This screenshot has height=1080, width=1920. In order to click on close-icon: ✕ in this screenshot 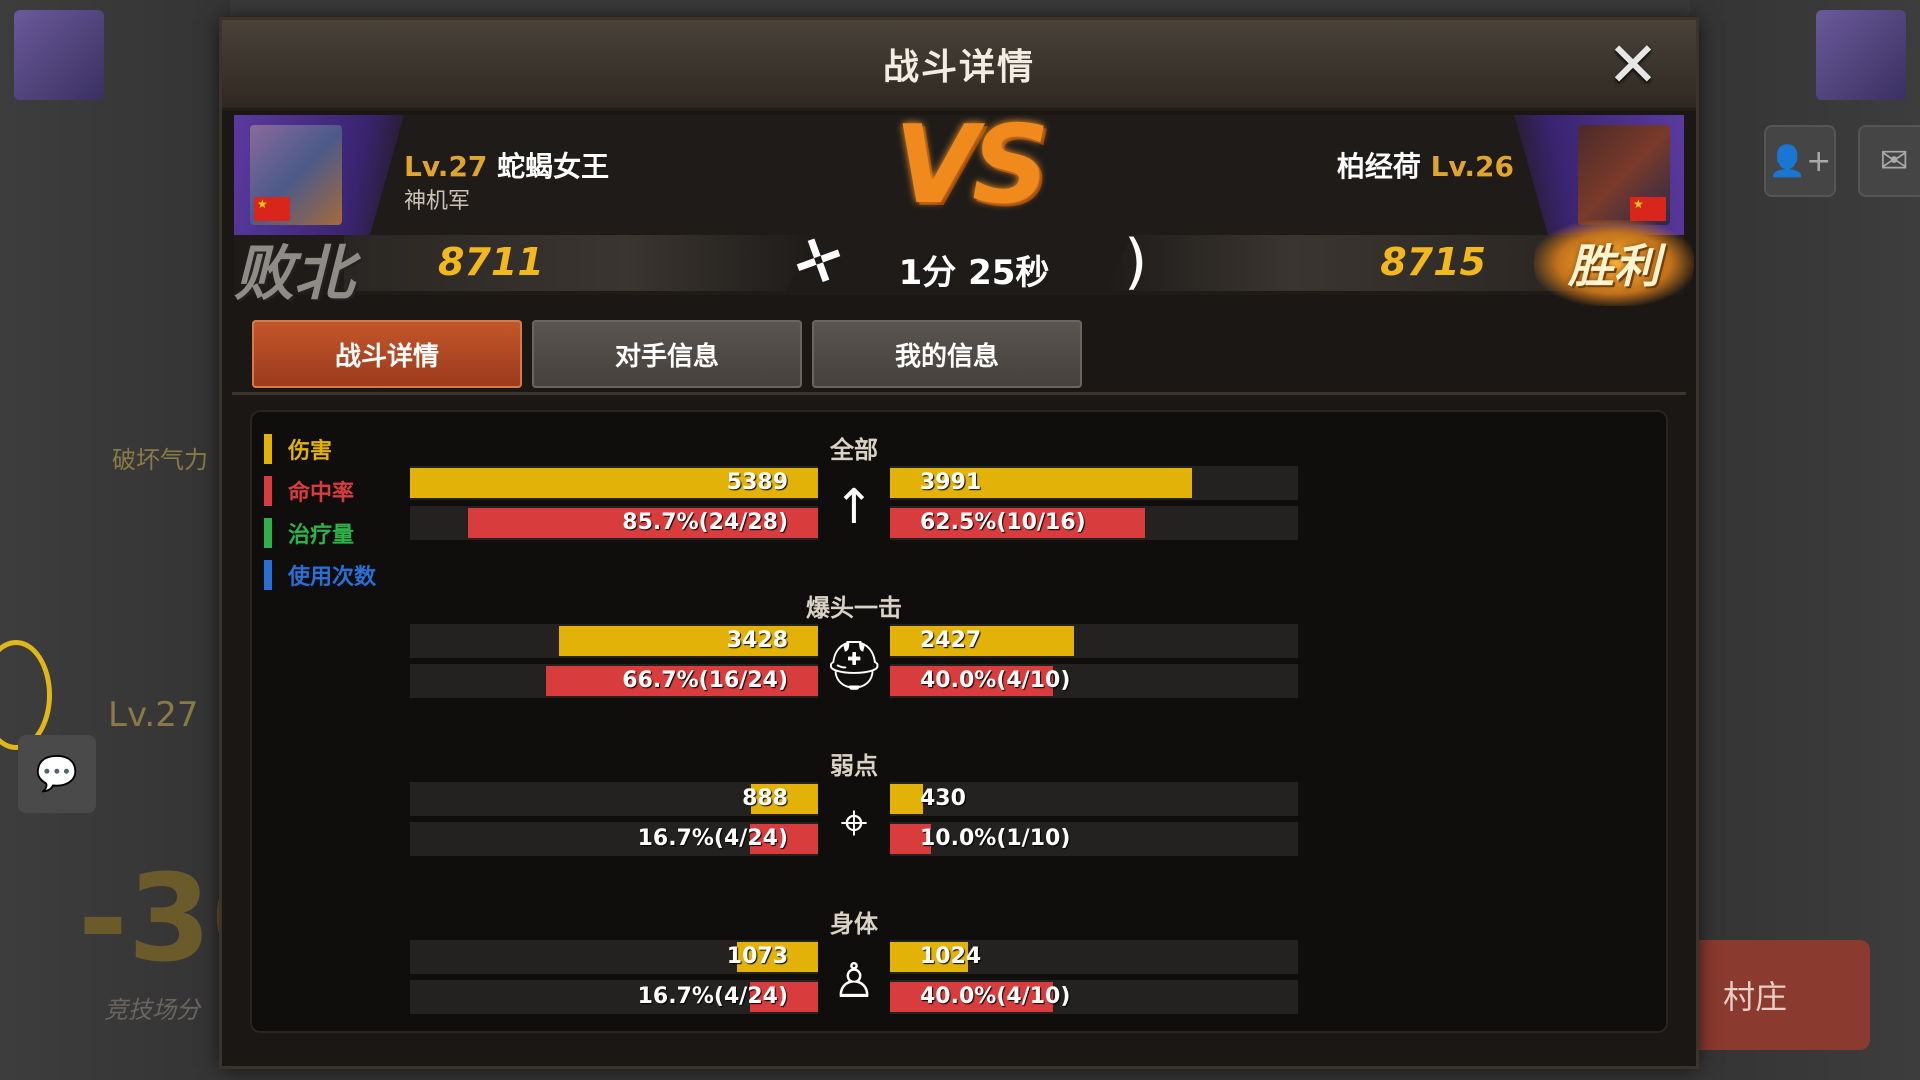, I will do `click(1633, 64)`.